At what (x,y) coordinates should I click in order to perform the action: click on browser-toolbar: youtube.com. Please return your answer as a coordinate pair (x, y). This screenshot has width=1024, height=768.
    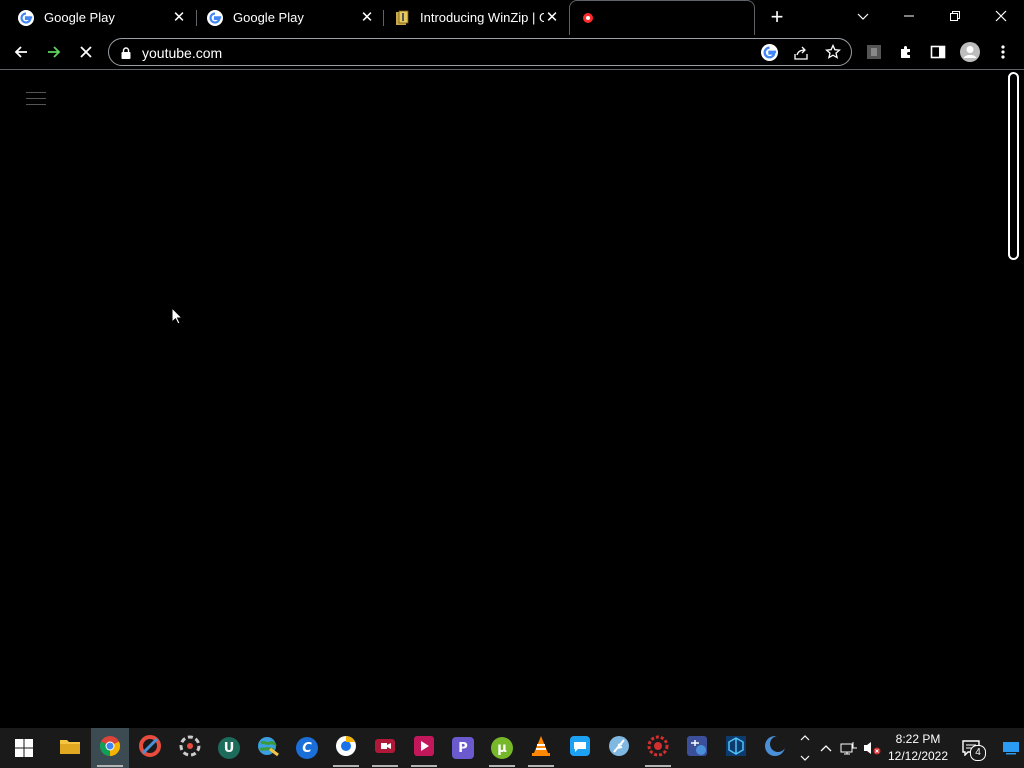
    Looking at the image, I should click on (512, 52).